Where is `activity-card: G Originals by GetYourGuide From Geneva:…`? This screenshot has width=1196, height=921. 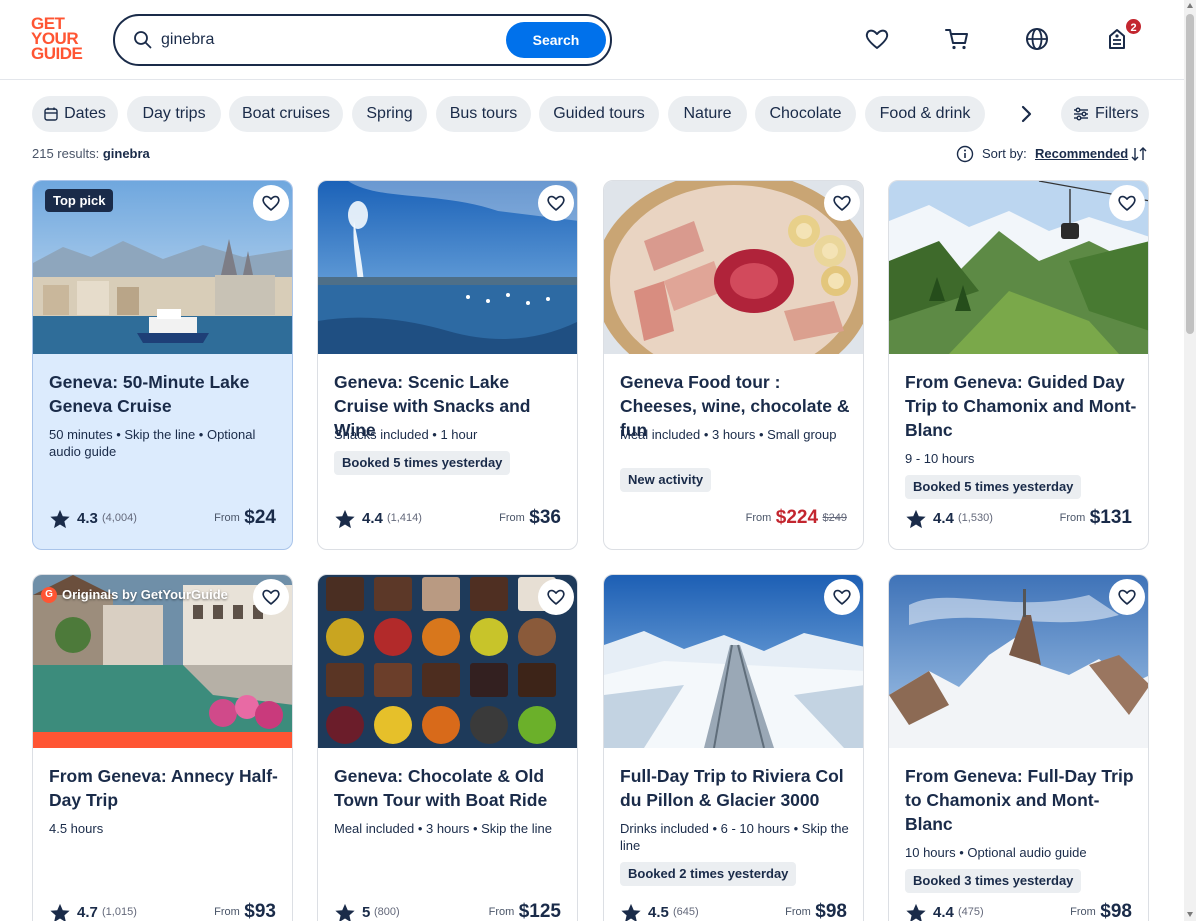
activity-card: G Originals by GetYourGuide From Geneva:… is located at coordinates (162, 747).